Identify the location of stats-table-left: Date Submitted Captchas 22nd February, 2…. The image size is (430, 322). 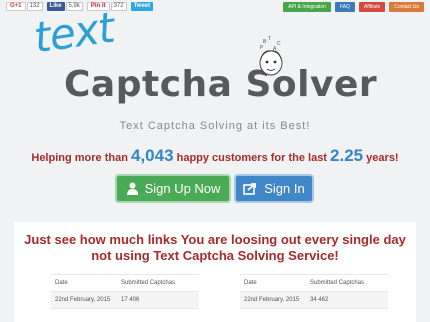
(125, 291).